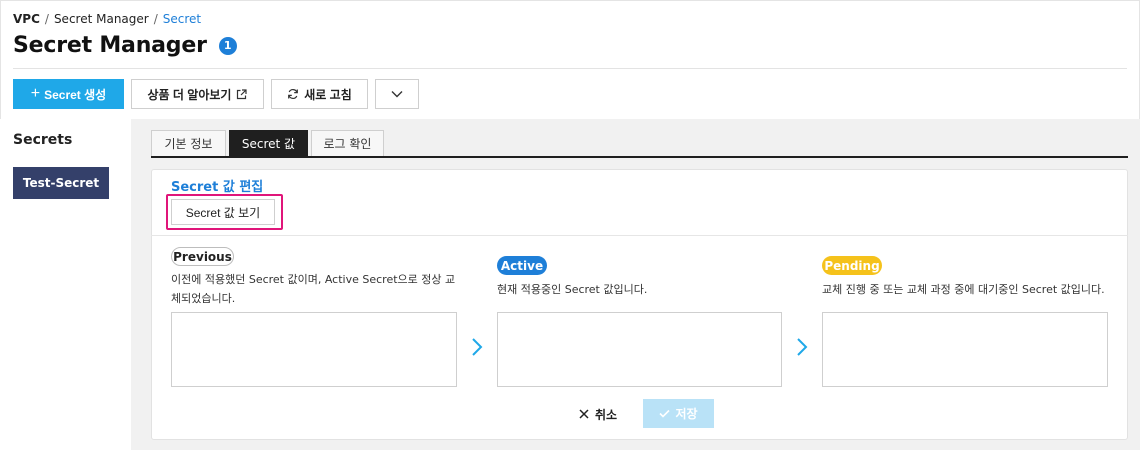  Describe the element at coordinates (852, 265) in the screenshot. I see `pending-badge: Pending` at that location.